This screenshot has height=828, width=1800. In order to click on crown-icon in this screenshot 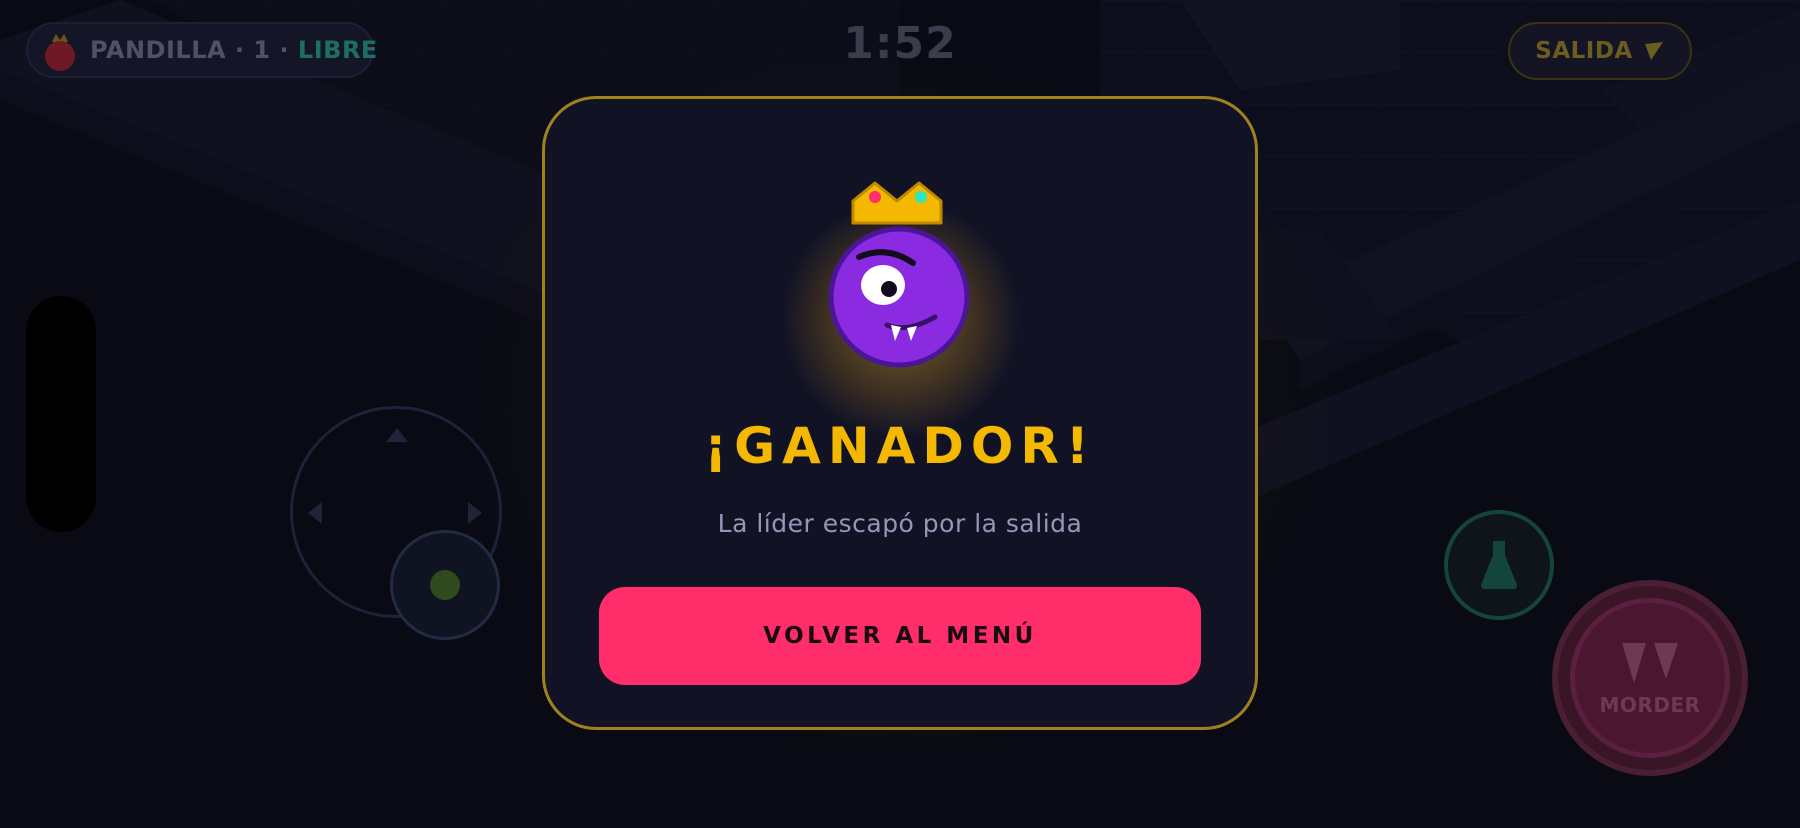, I will do `click(897, 203)`.